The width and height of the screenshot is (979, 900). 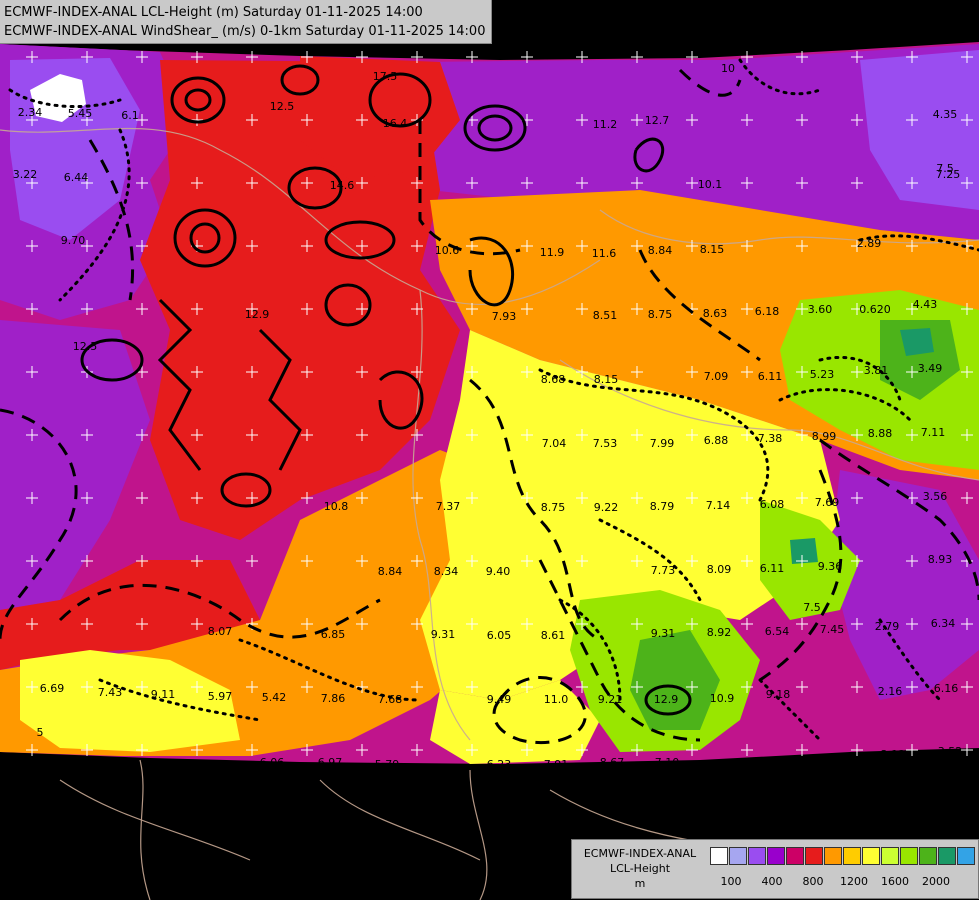 What do you see at coordinates (342, 185) in the screenshot?
I see `value-label: 14.6` at bounding box center [342, 185].